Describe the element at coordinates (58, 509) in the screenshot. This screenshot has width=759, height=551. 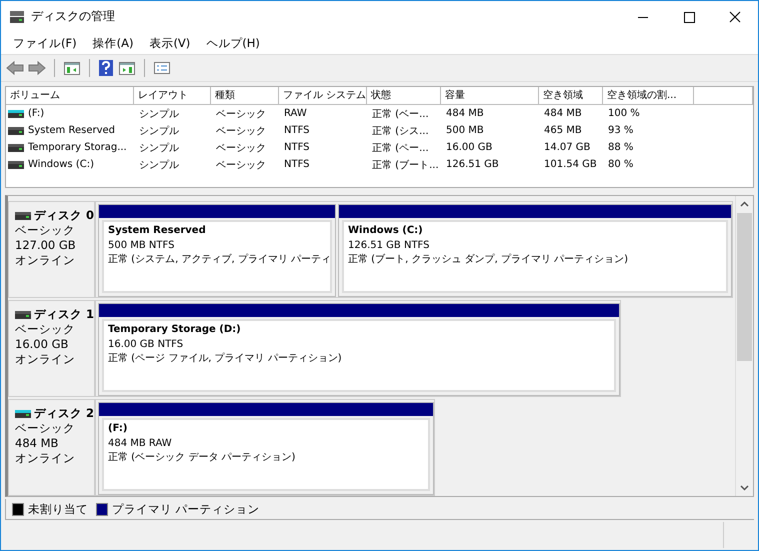
I see `legend-label: 未割り当て` at that location.